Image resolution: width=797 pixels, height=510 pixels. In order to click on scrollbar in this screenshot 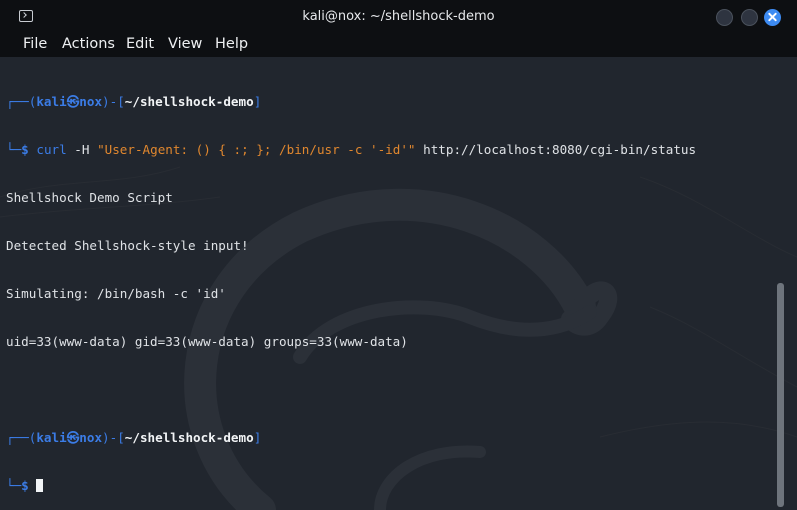, I will do `click(780, 395)`.